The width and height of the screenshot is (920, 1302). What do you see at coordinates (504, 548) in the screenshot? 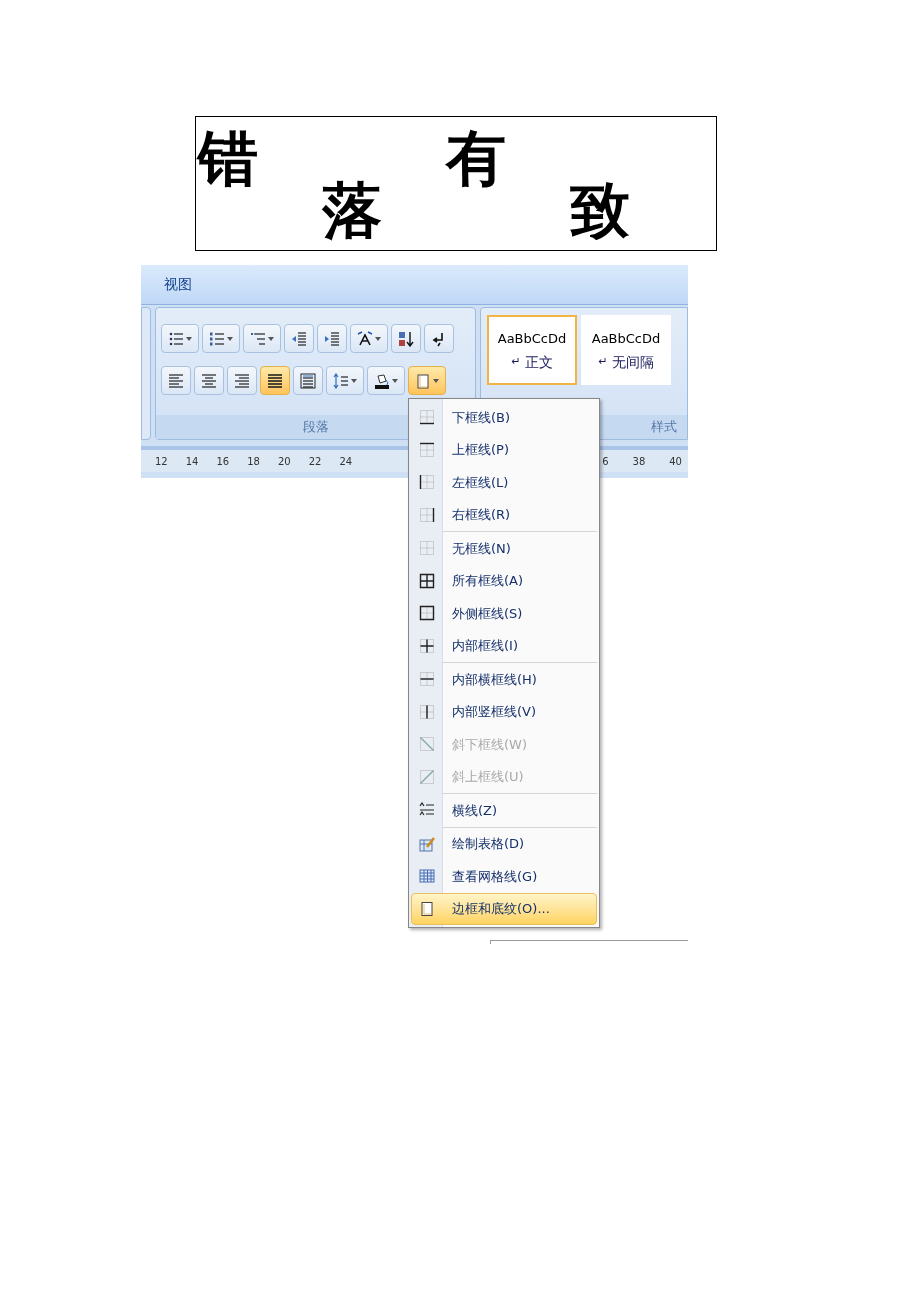
I see `menu-item: 无框线(N)` at bounding box center [504, 548].